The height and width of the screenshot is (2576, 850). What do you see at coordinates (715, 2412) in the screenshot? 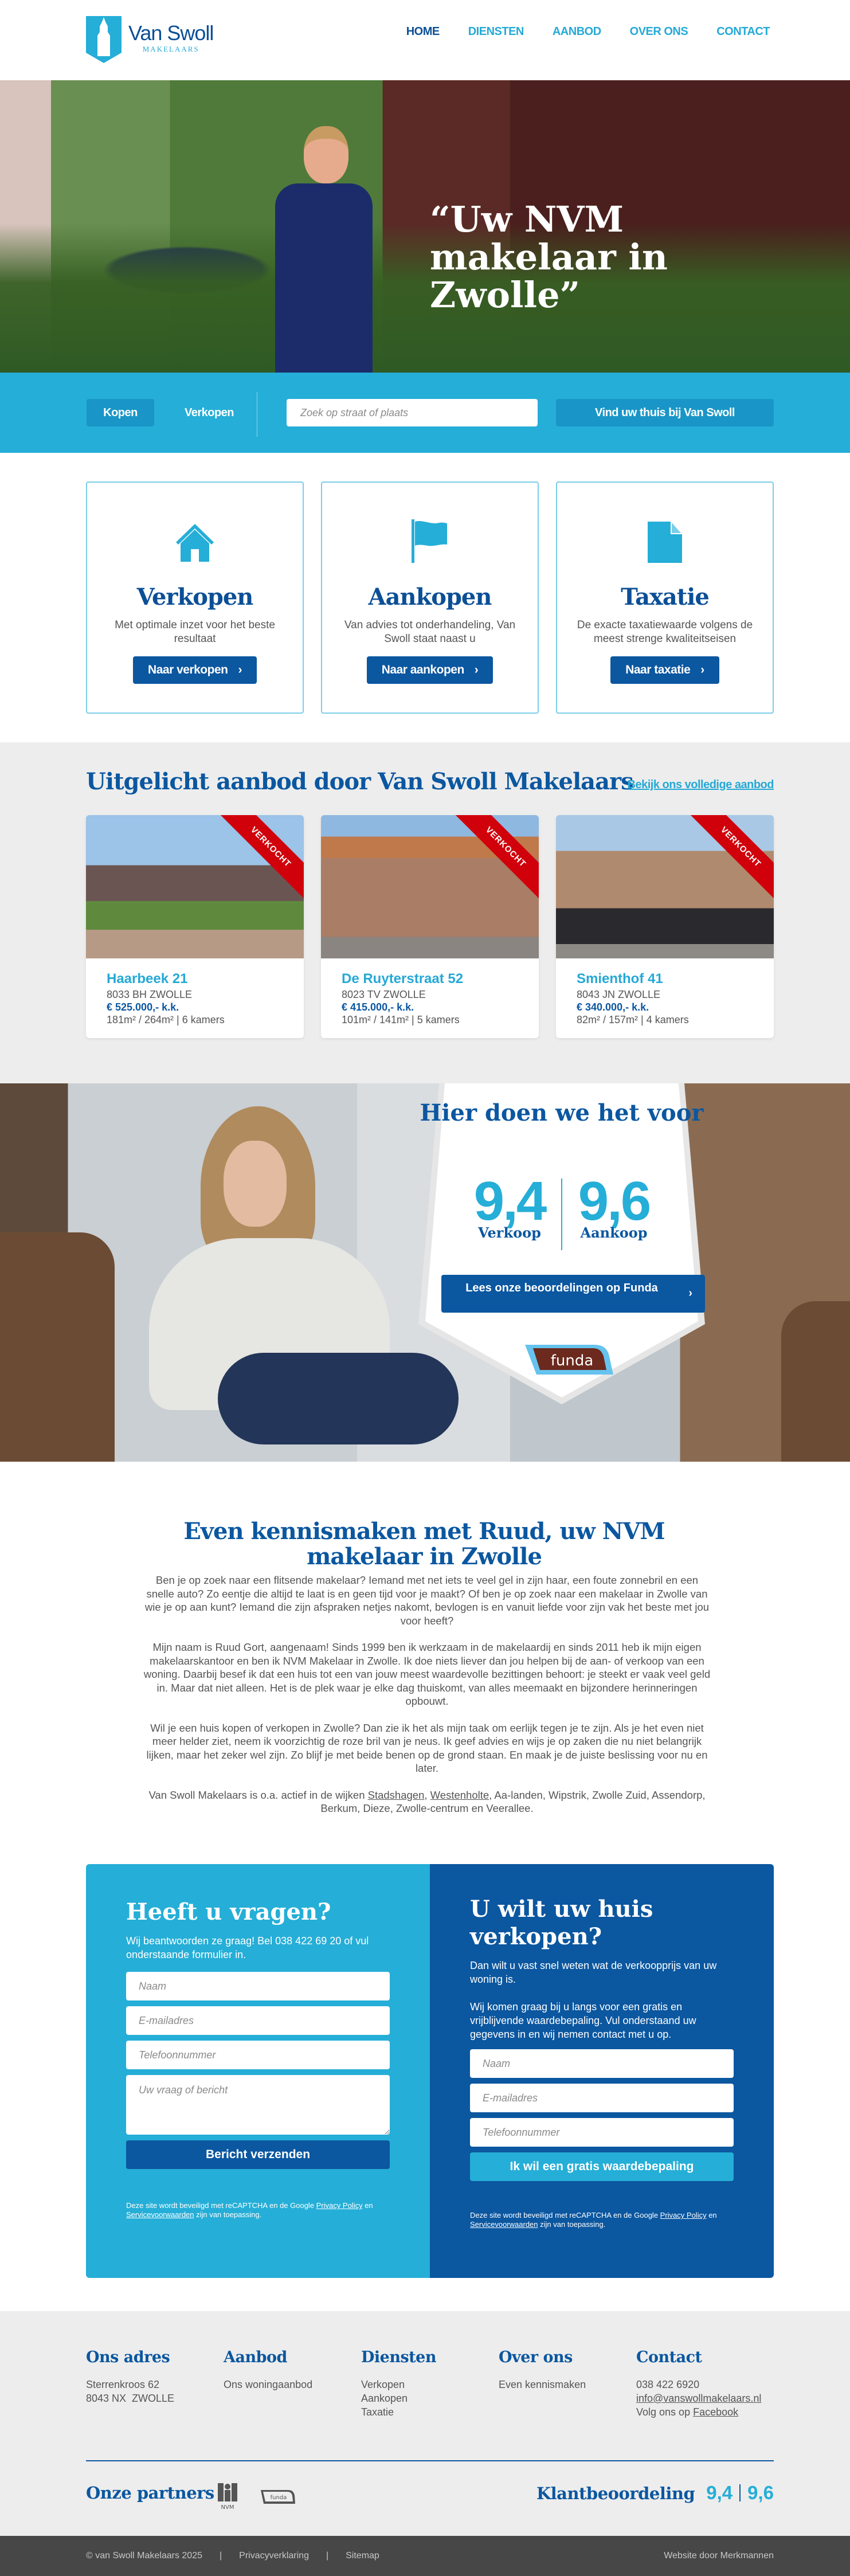
I see `facebook-link: Facebook` at bounding box center [715, 2412].